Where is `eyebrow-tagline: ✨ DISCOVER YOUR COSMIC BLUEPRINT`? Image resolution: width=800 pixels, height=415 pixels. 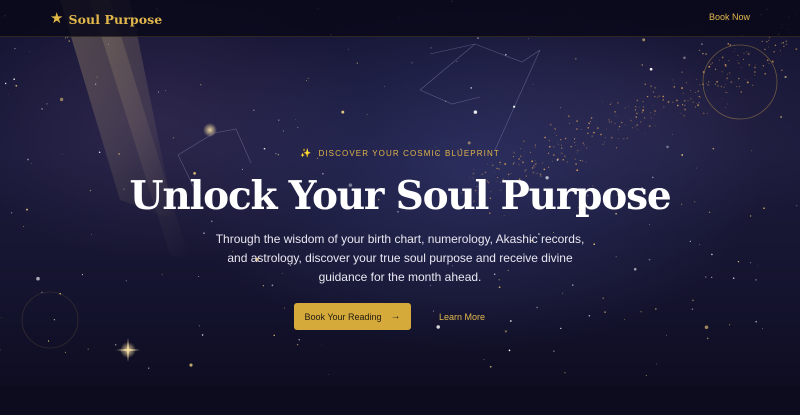
eyebrow-tagline: ✨ DISCOVER YOUR COSMIC BLUEPRINT is located at coordinates (400, 153).